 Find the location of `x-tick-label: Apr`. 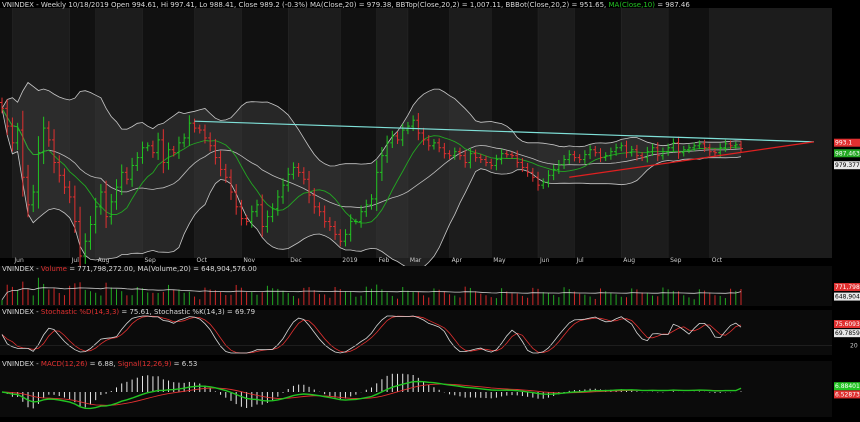

x-tick-label: Apr is located at coordinates (457, 260).